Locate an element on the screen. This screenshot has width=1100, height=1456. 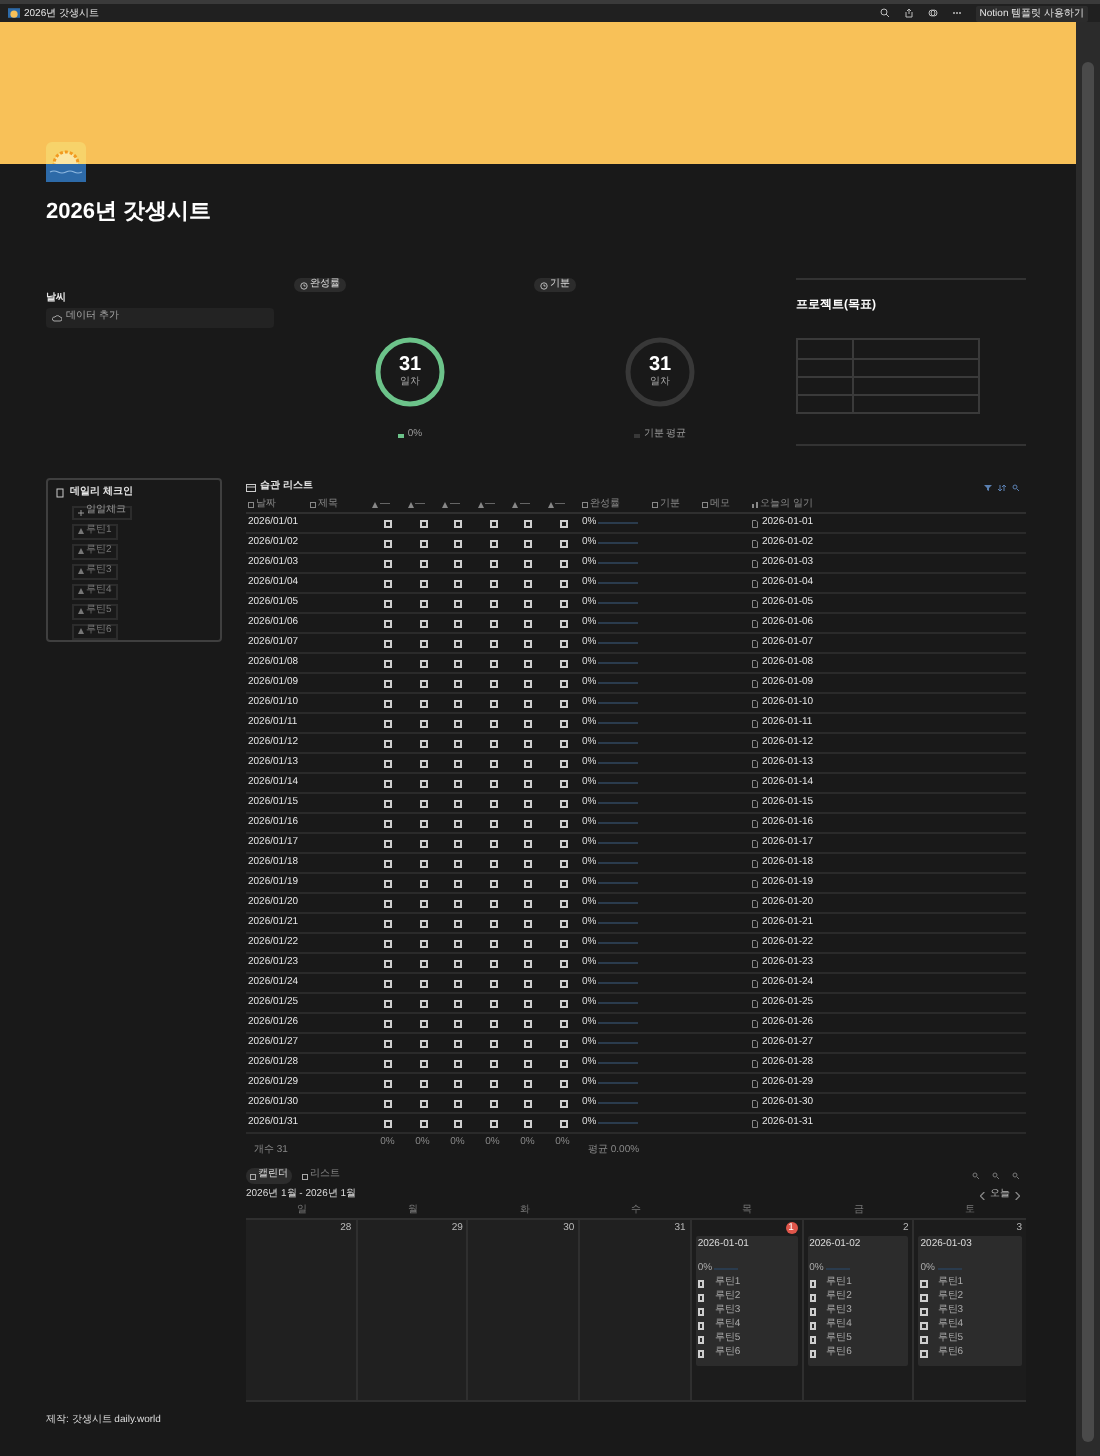
chevron-left-icon is located at coordinates (983, 1195).